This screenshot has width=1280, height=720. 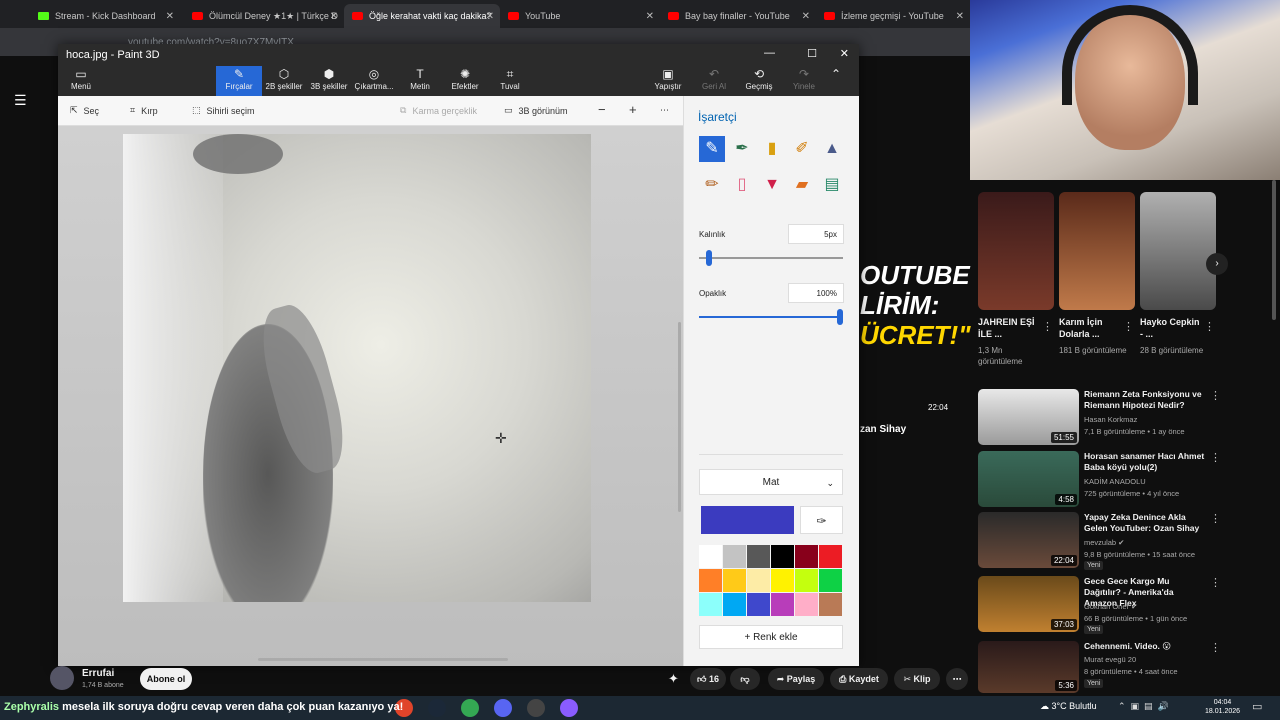 I want to click on thickness-slider, so click(x=771, y=258).